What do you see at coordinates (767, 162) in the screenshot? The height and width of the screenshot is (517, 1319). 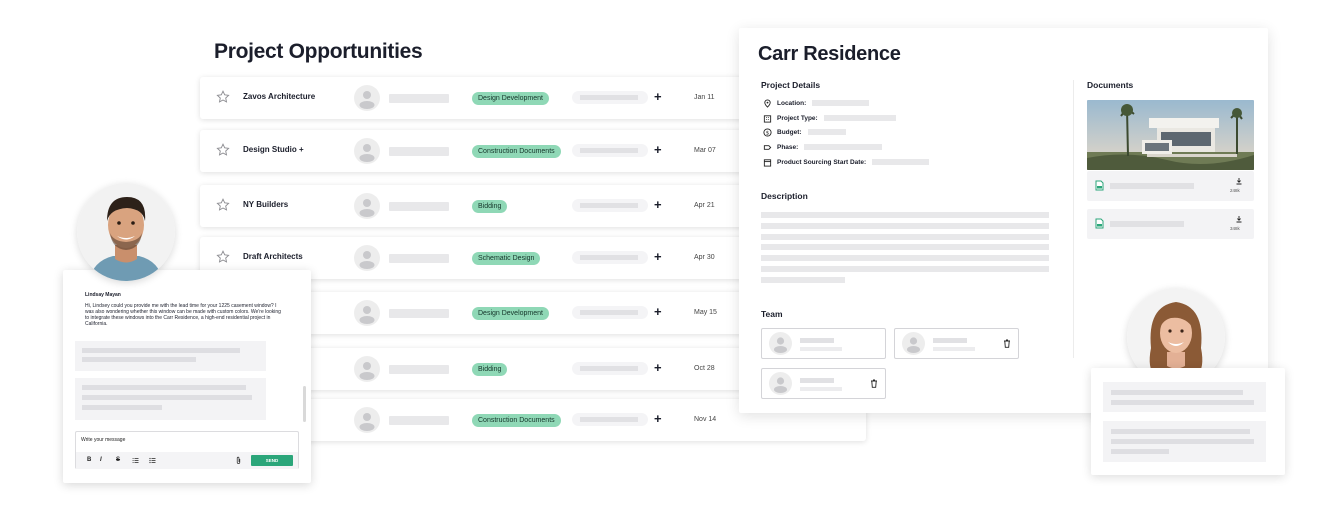 I see `calendar-icon` at bounding box center [767, 162].